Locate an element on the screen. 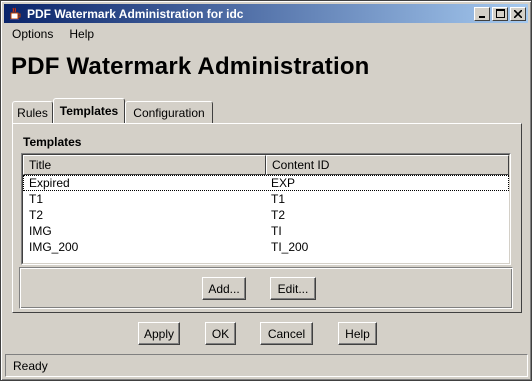  close-button is located at coordinates (518, 13).